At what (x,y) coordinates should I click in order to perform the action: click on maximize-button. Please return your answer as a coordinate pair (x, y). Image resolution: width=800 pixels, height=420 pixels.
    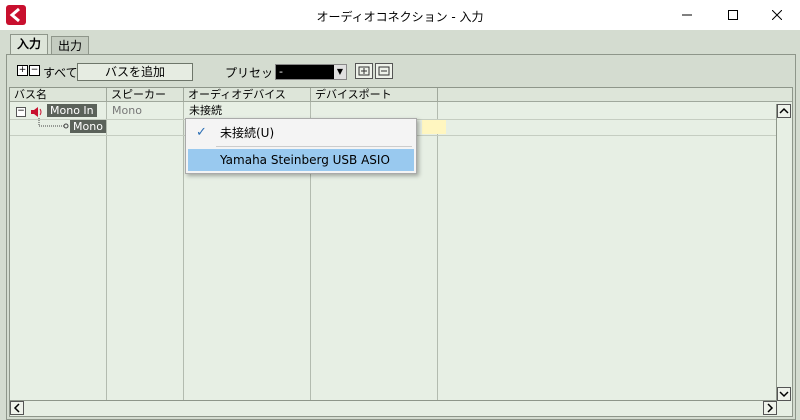
    Looking at the image, I should click on (733, 15).